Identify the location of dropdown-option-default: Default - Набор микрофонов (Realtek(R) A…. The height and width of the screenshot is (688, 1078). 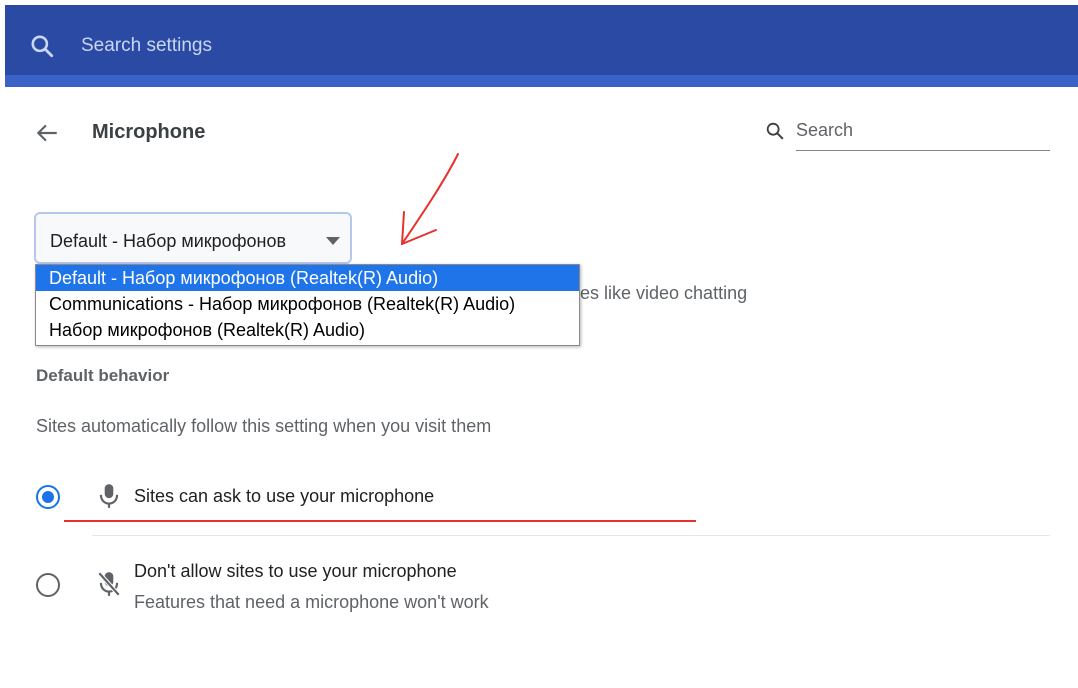
(307, 278).